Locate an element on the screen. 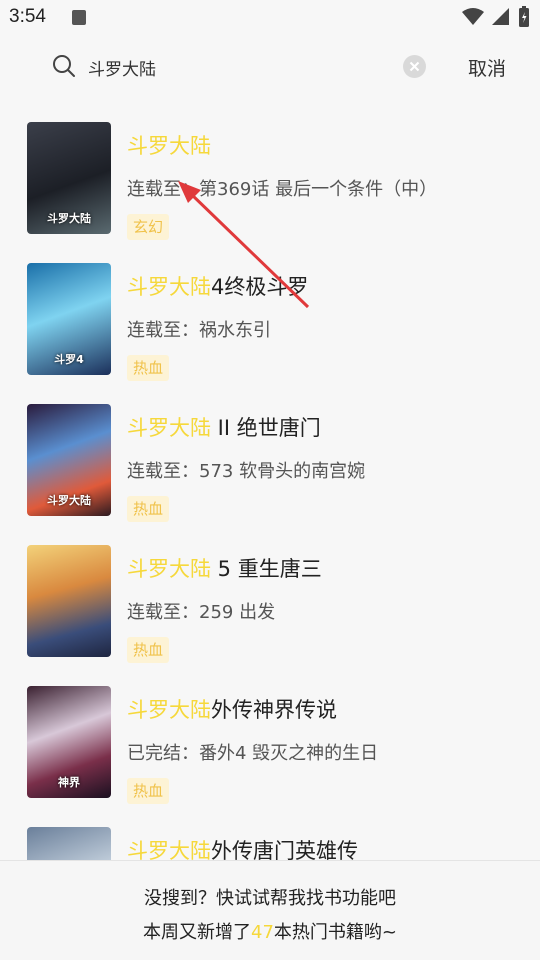 Image resolution: width=540 pixels, height=960 pixels. genre-tag: 玄幻 is located at coordinates (148, 227).